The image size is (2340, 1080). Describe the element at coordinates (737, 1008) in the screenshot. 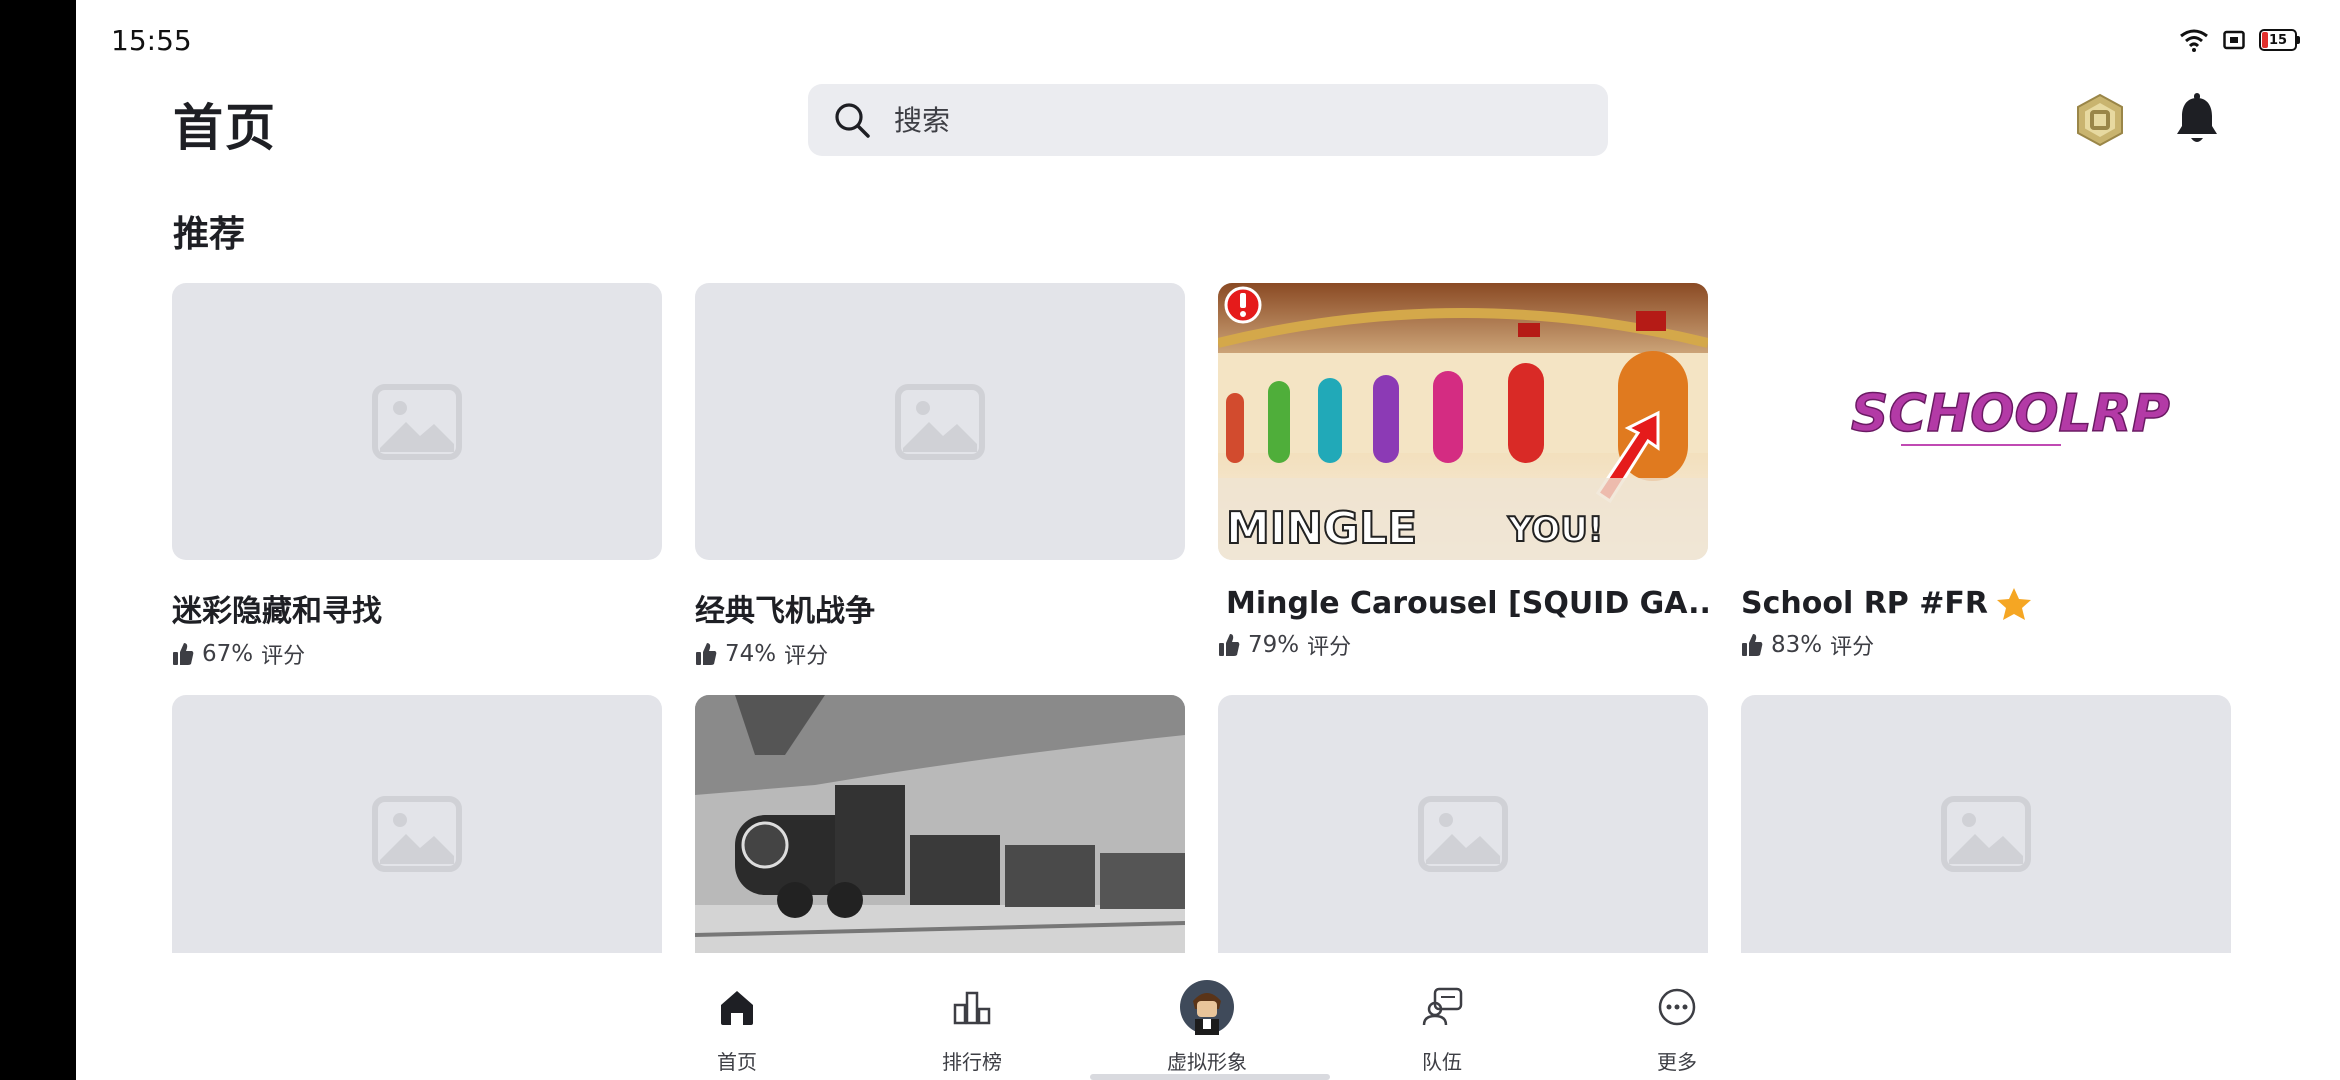

I see `home-icon` at that location.